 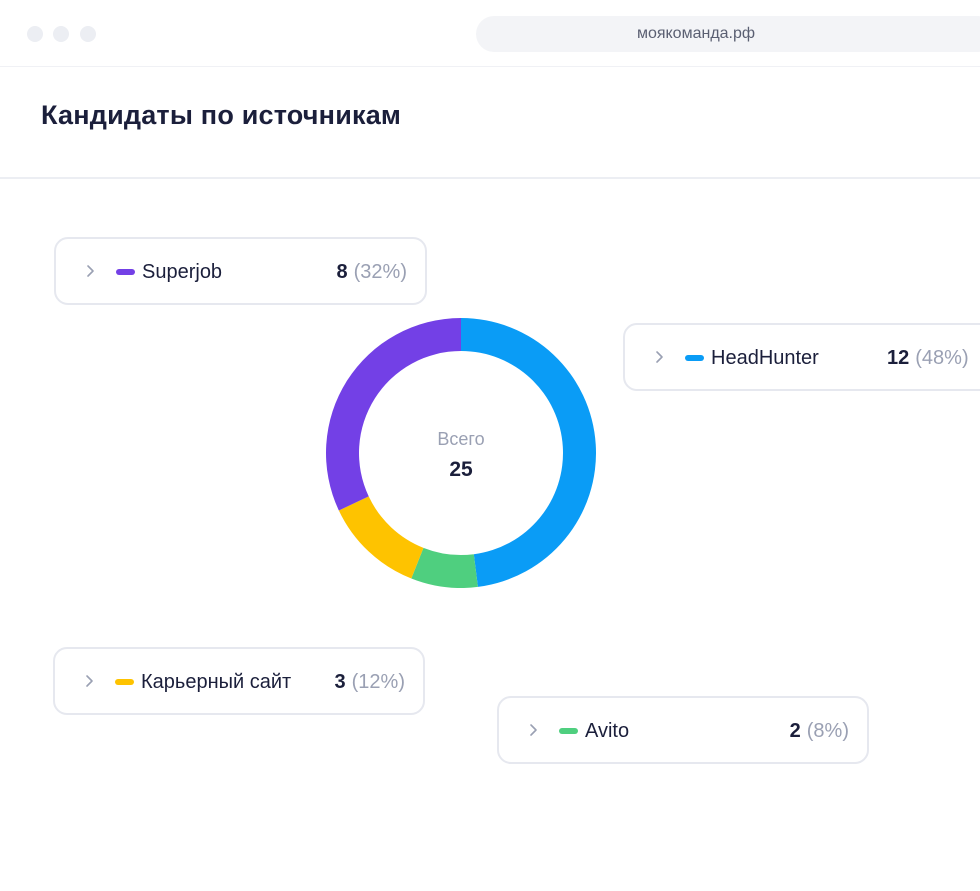 I want to click on source-stat: 2 (8%), so click(x=819, y=731).